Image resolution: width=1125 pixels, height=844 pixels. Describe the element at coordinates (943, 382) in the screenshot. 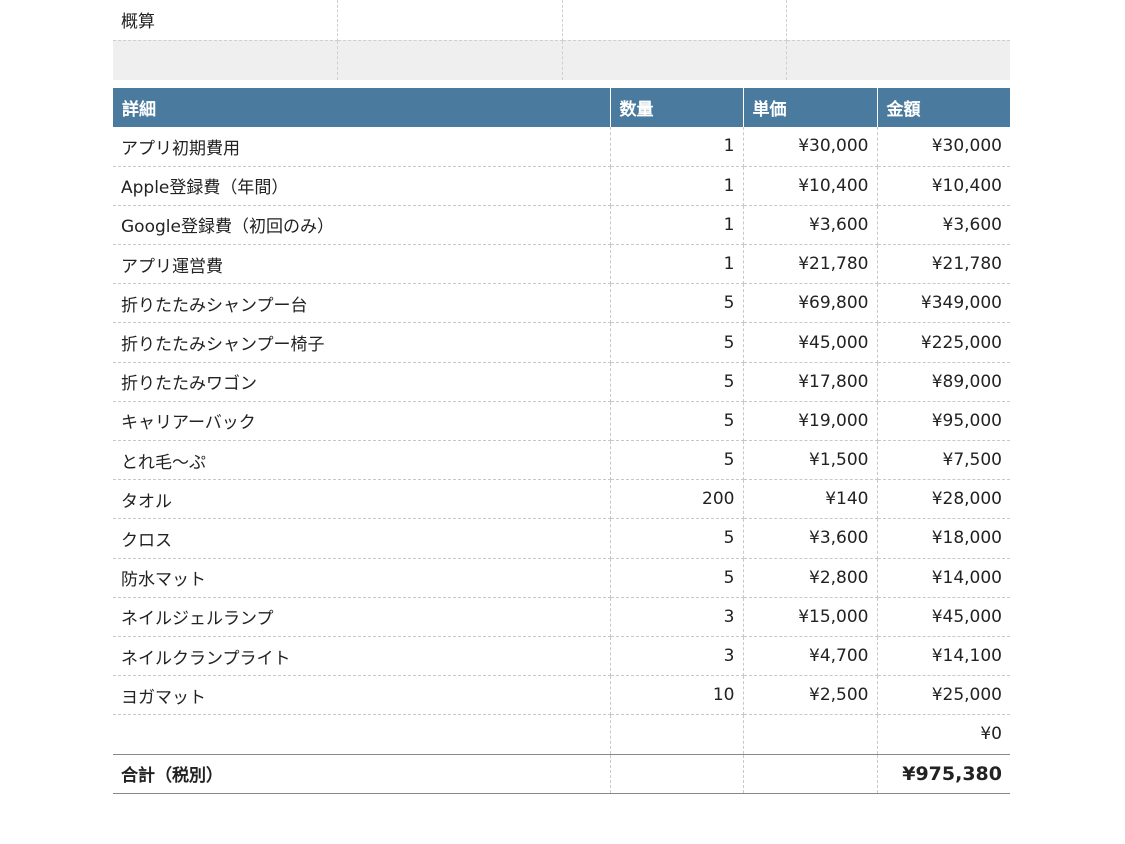

I see `amount-cell: ¥89,000` at that location.